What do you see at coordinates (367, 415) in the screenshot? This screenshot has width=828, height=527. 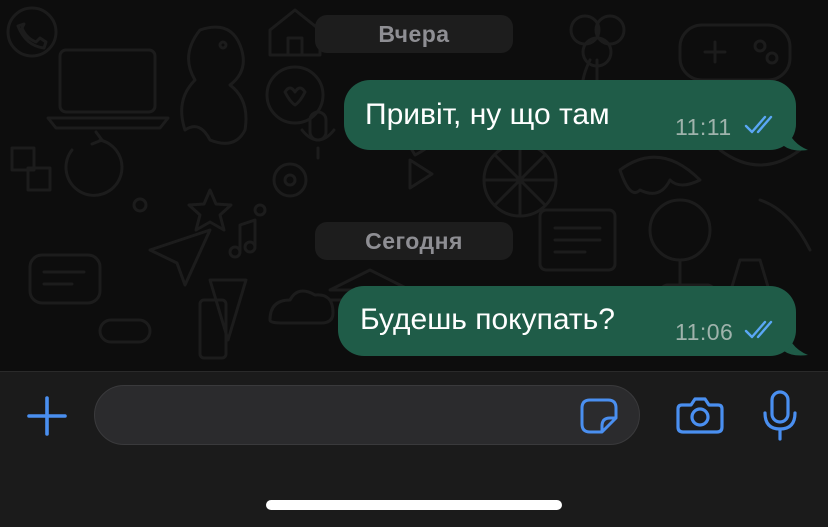 I see `message-input` at bounding box center [367, 415].